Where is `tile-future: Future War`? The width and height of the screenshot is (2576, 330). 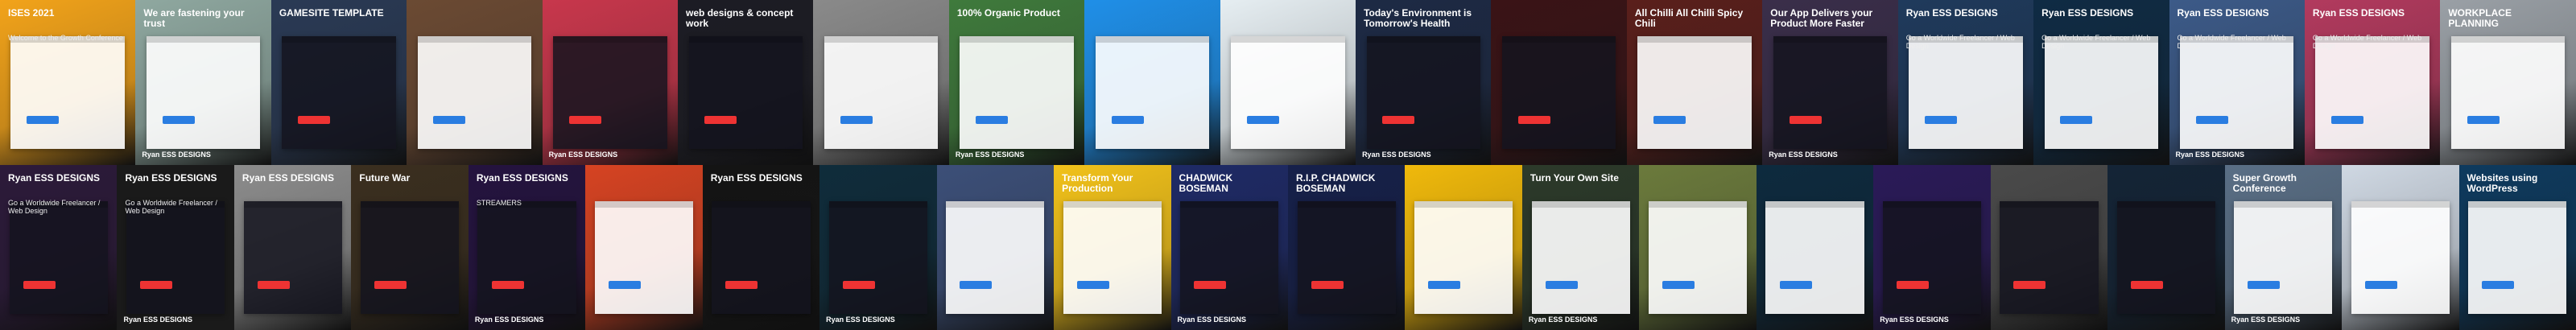 tile-future: Future War is located at coordinates (410, 248).